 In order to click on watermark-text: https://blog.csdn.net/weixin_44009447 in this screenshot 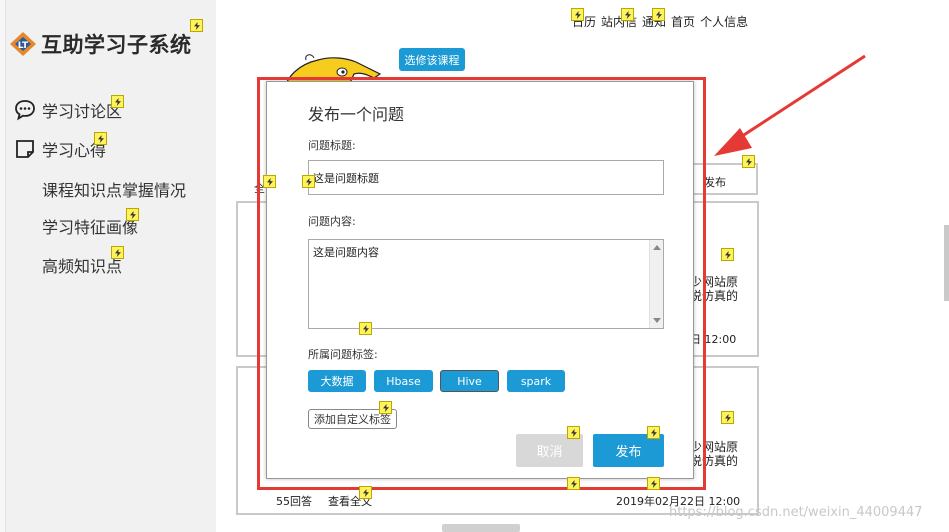, I will do `click(796, 512)`.